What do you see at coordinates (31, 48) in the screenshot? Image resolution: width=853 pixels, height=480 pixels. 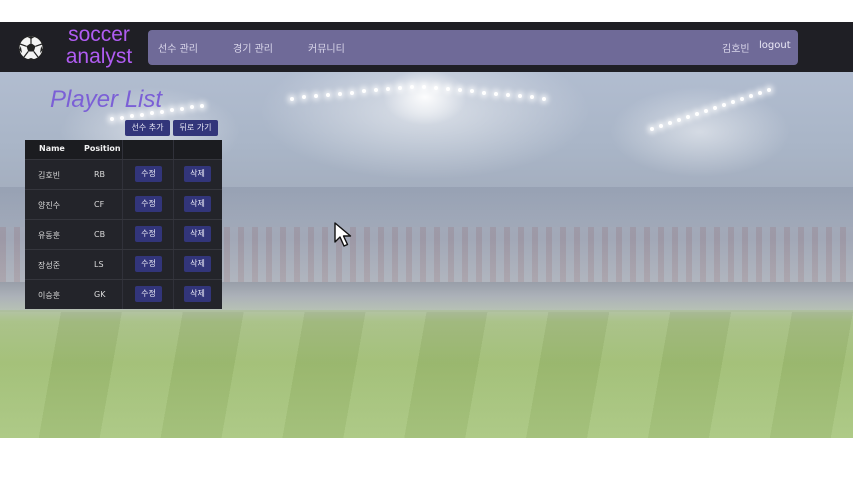 I see `soccer-ball-icon` at bounding box center [31, 48].